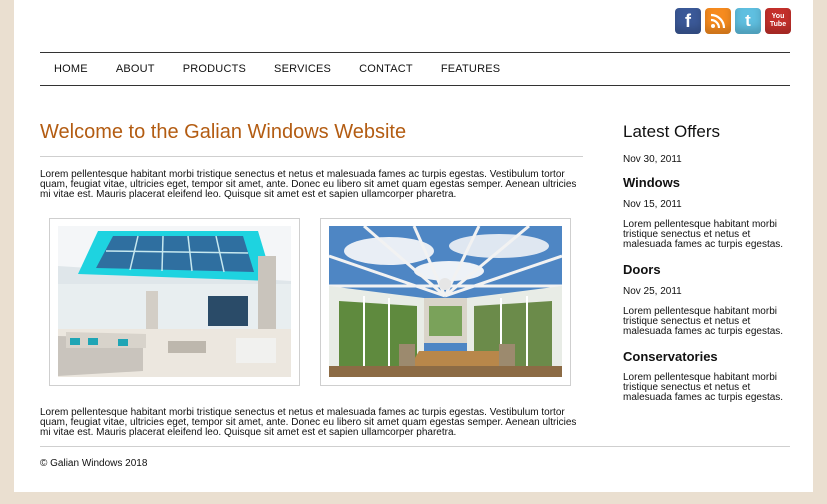 The height and width of the screenshot is (504, 827). Describe the element at coordinates (710, 356) in the screenshot. I see `offer-heading-conservatories: Conservatories` at that location.